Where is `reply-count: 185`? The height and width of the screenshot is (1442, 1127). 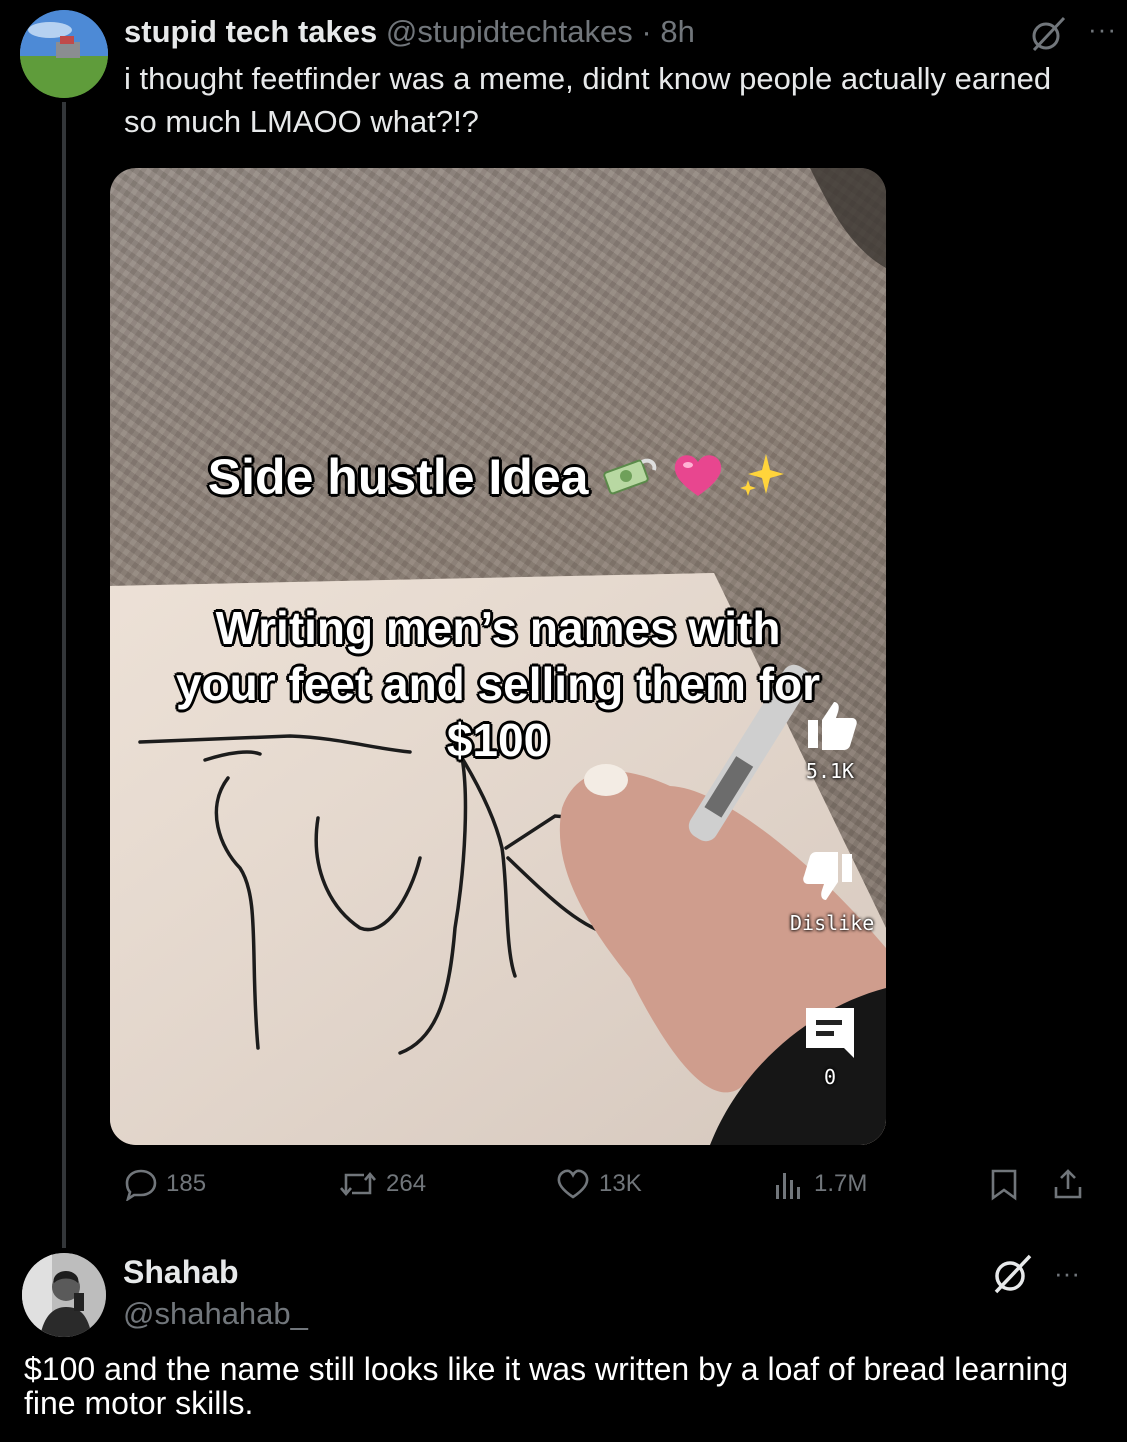
reply-count: 185 is located at coordinates (186, 1183).